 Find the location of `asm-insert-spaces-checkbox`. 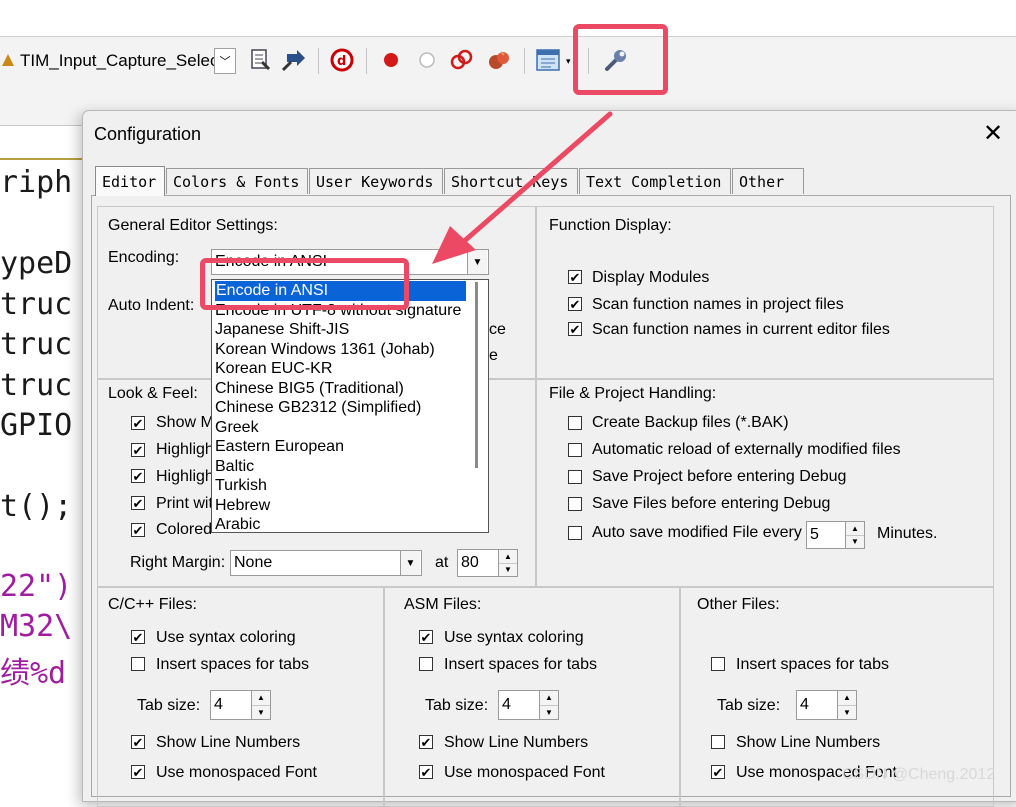

asm-insert-spaces-checkbox is located at coordinates (426, 664).